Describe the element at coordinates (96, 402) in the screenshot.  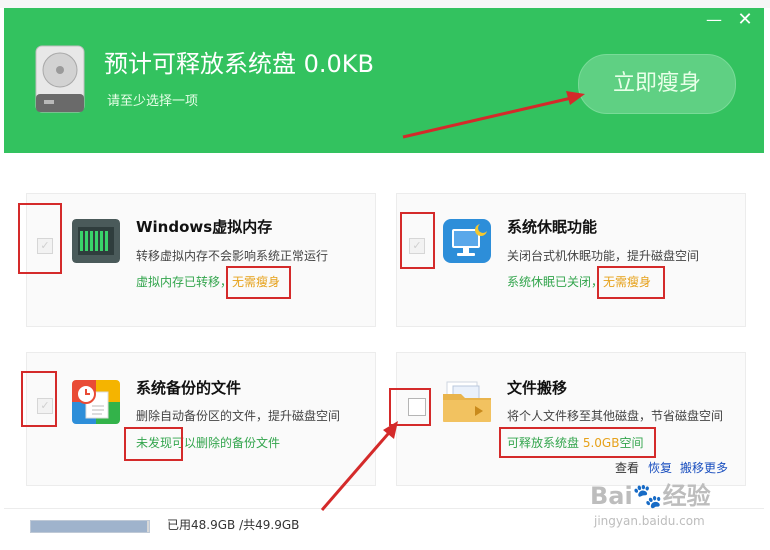
I see `backup-clock-icon` at that location.